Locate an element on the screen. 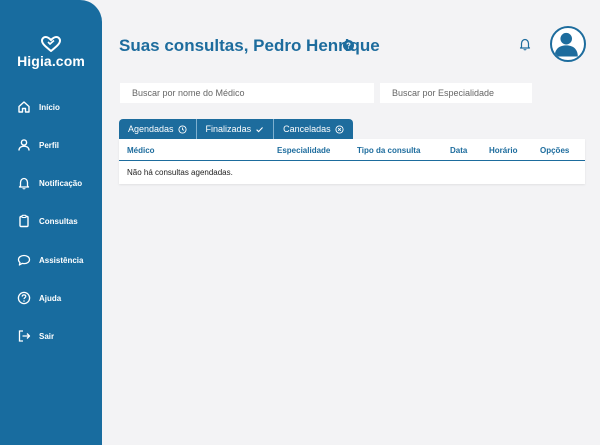 The image size is (600, 445). logo-text: Higia.com is located at coordinates (51, 61).